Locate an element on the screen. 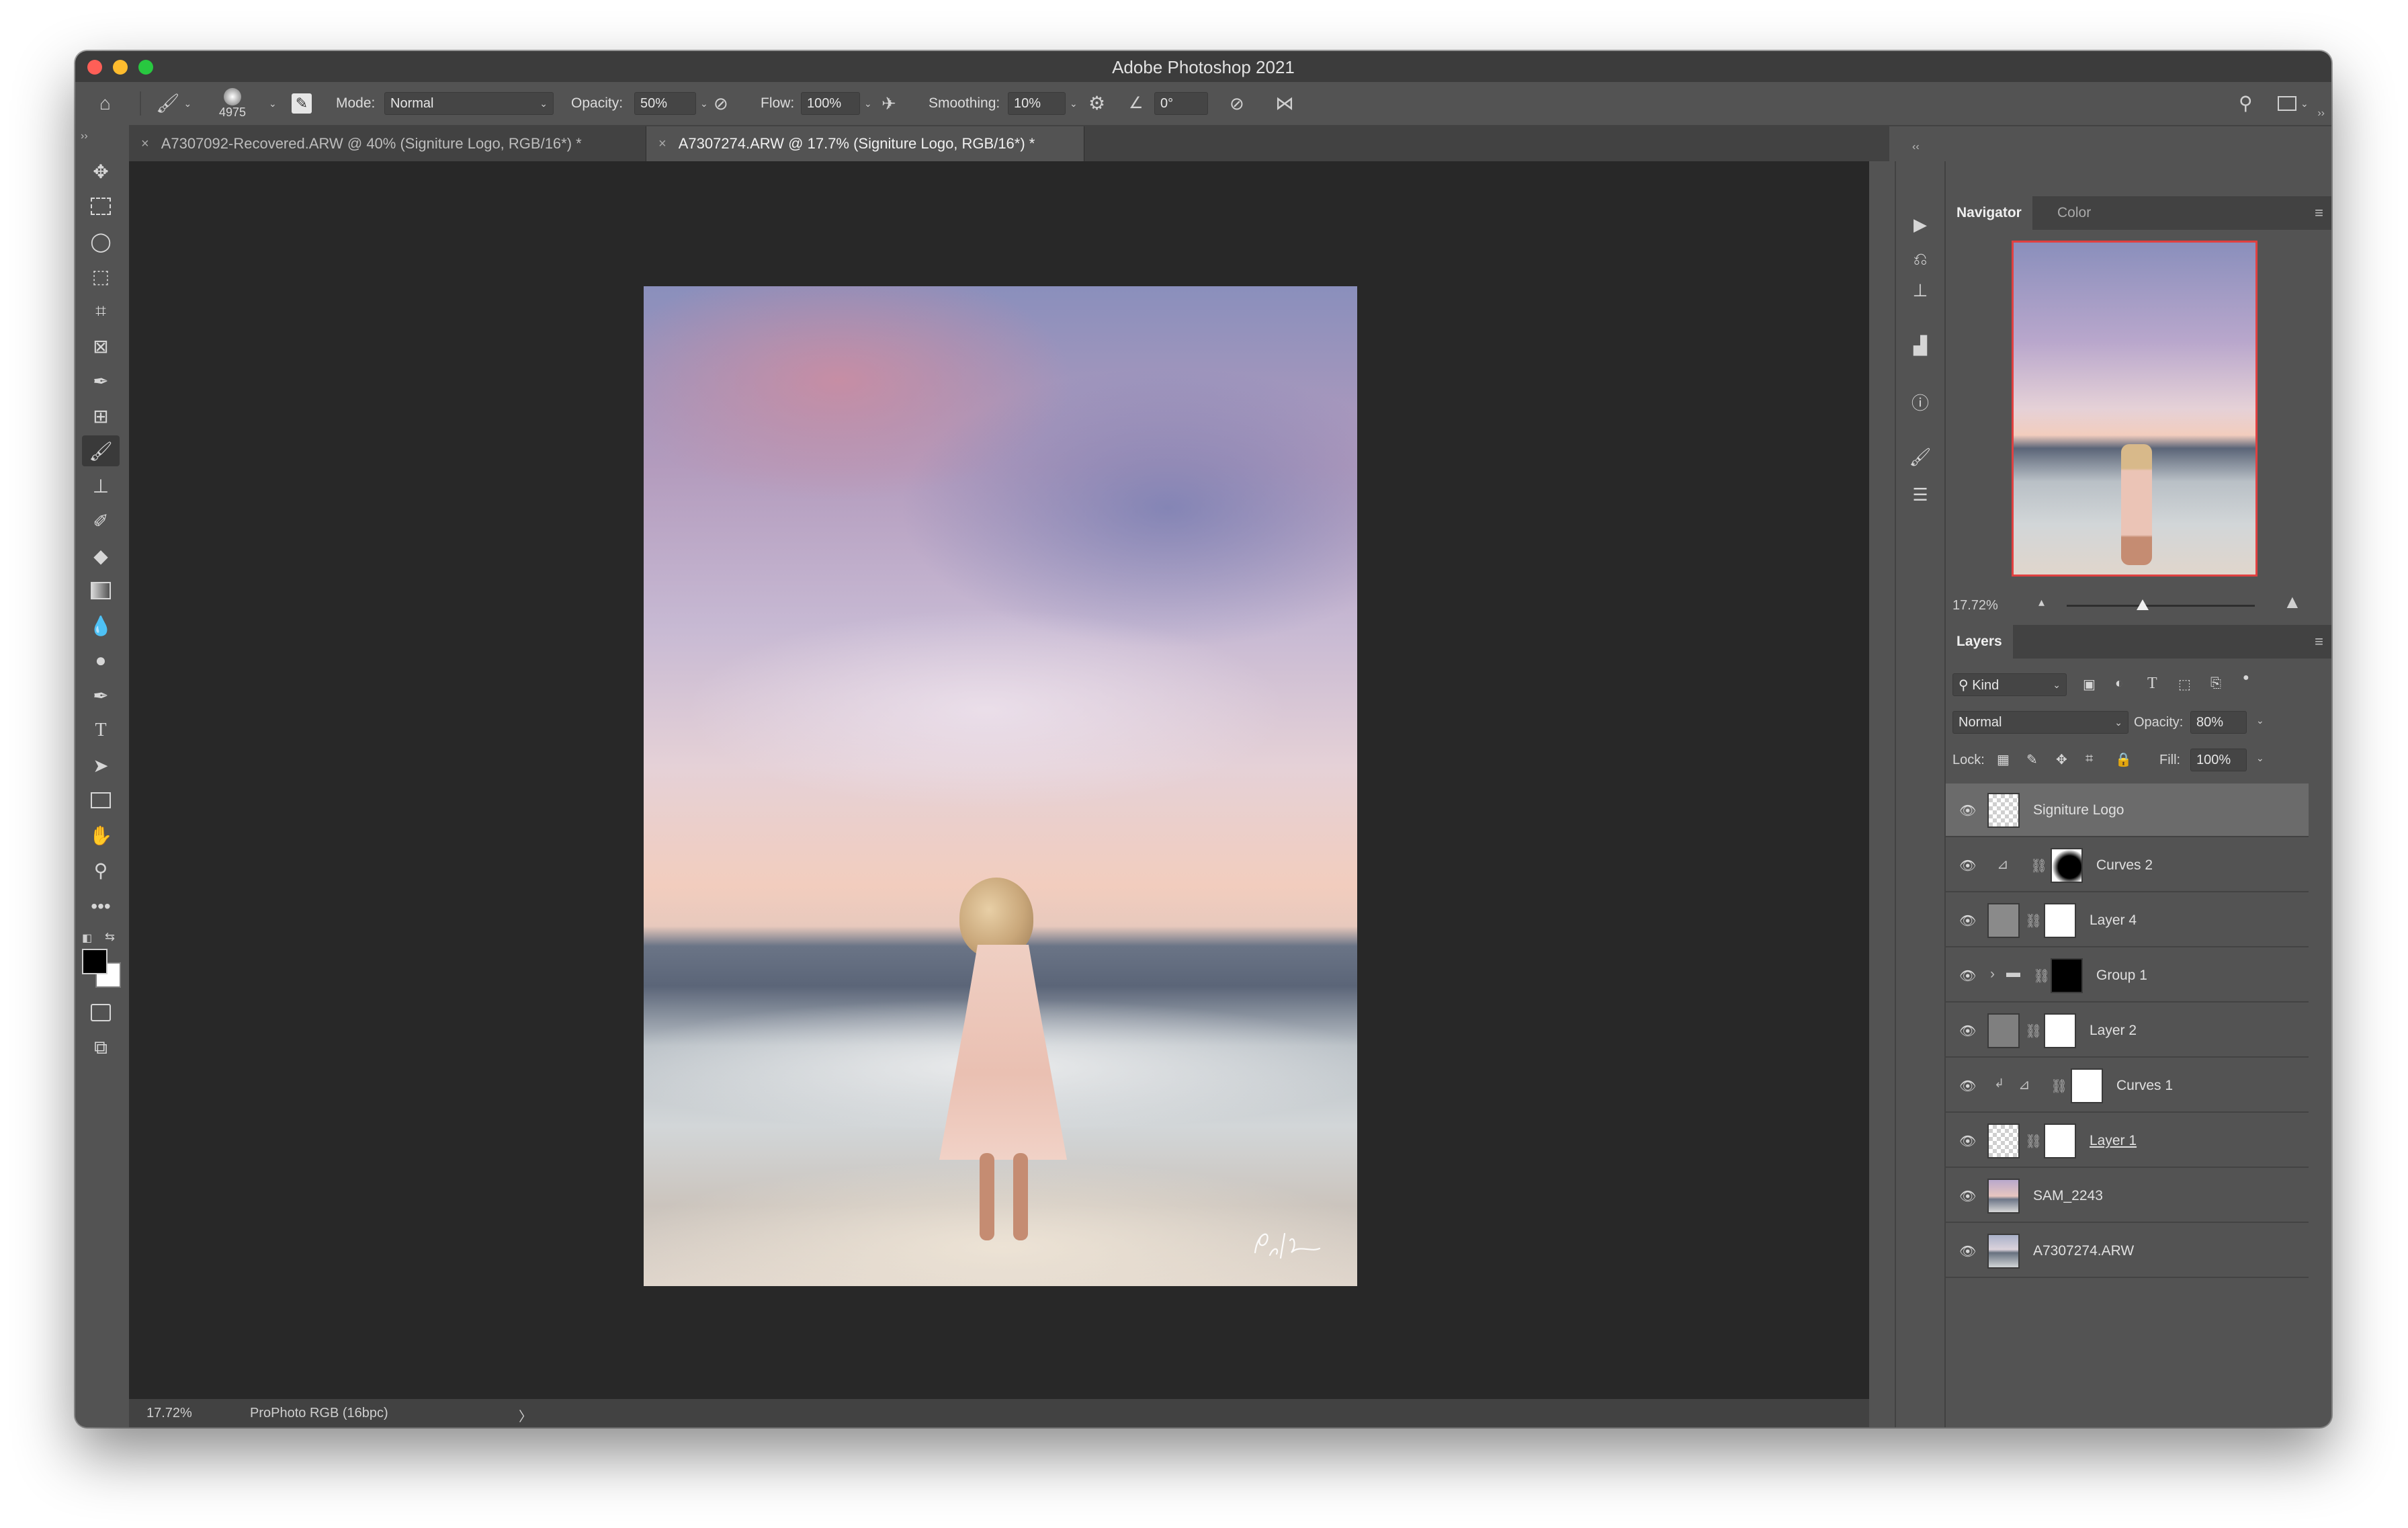 Image resolution: width=2408 pixels, height=1528 pixels. marquee-tool is located at coordinates (101, 207).